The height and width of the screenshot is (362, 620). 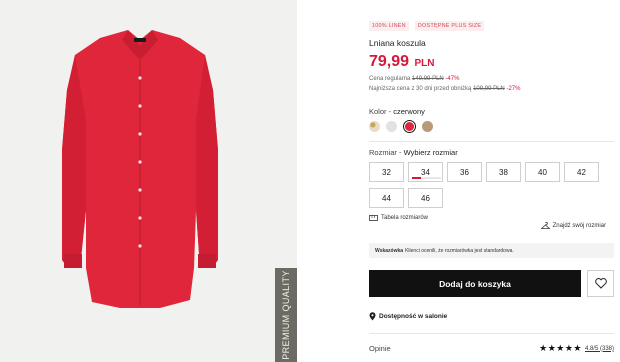 I want to click on size-option-44: 44, so click(x=386, y=198).